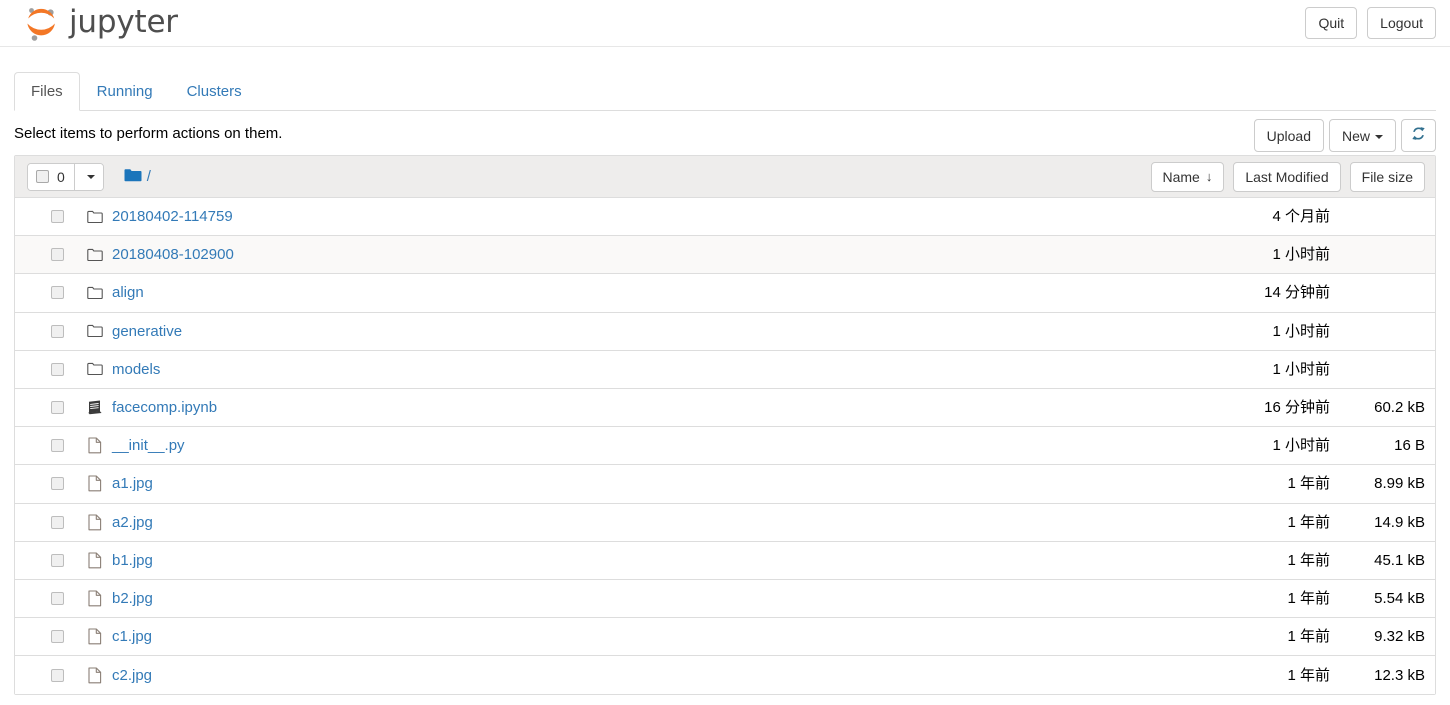 The image size is (1450, 705). Describe the element at coordinates (1301, 217) in the screenshot. I see `file-modified: 4 个月前` at that location.